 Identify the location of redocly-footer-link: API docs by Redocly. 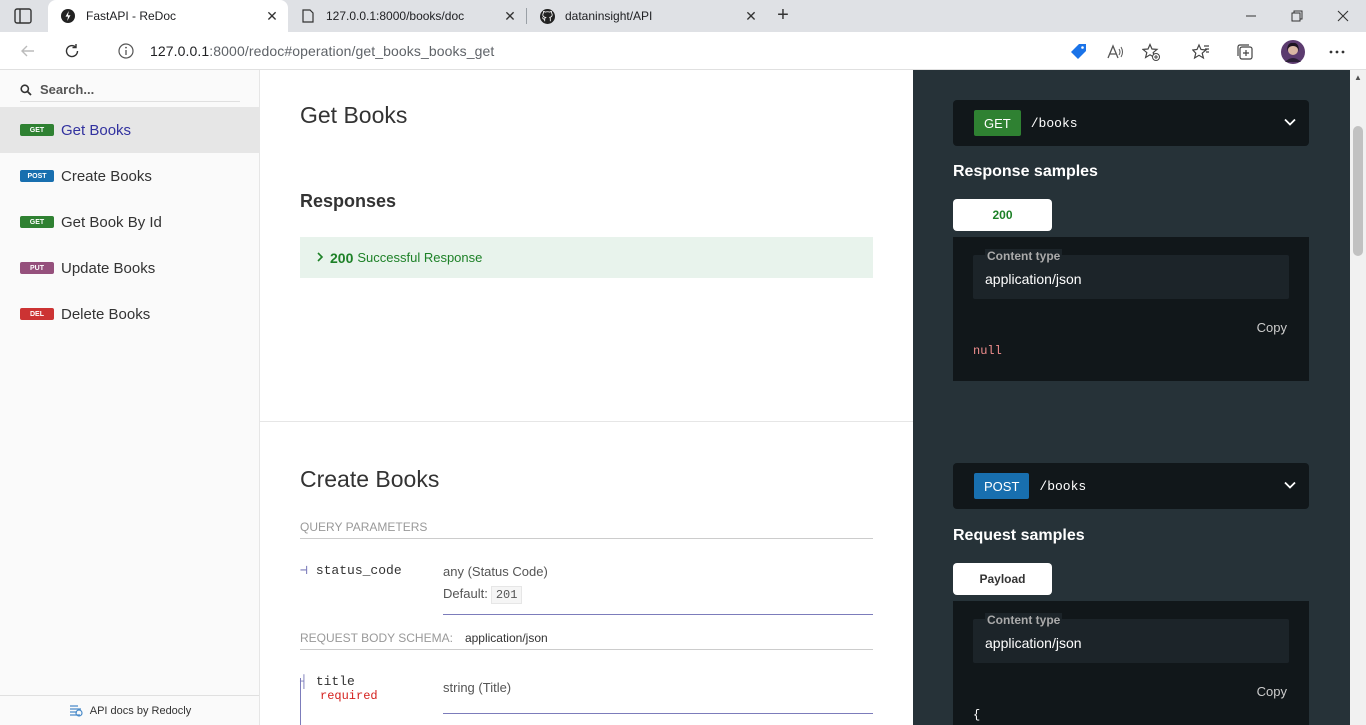
(129, 710).